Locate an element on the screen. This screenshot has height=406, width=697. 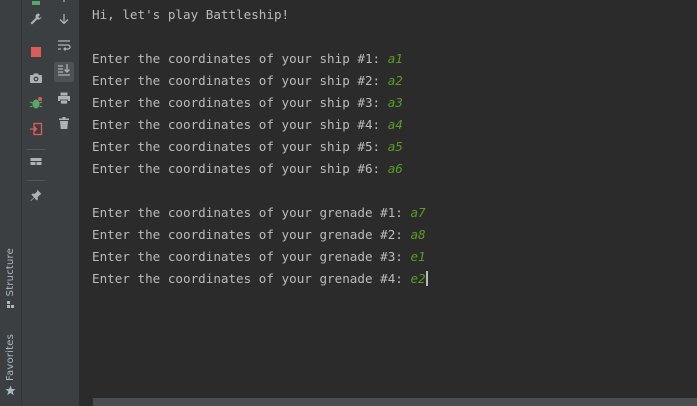
user-input: a6 is located at coordinates (395, 168).